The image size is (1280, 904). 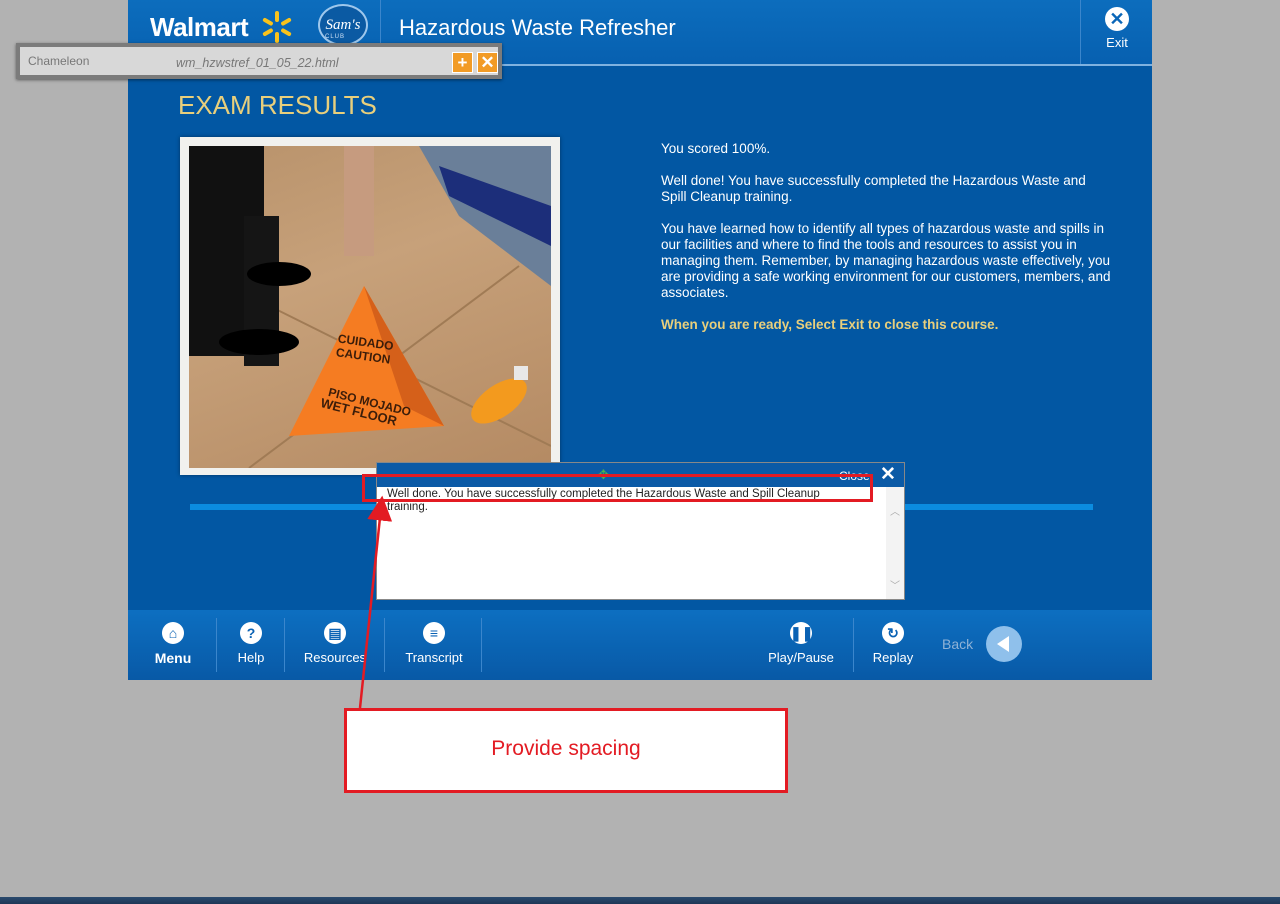 I want to click on os-taskbar, so click(x=640, y=900).